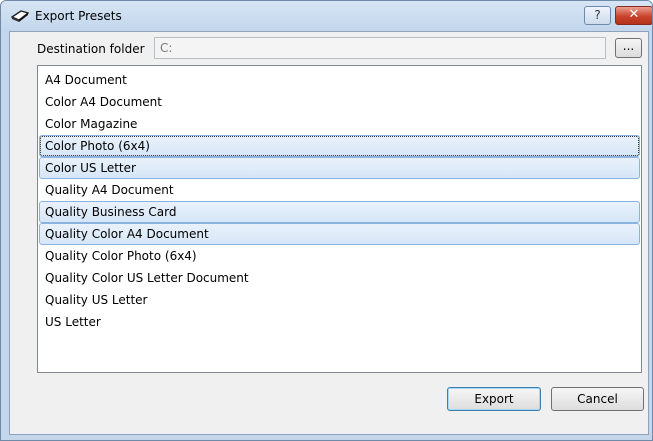  I want to click on list-item: Quality Color A4 Document, so click(339, 234).